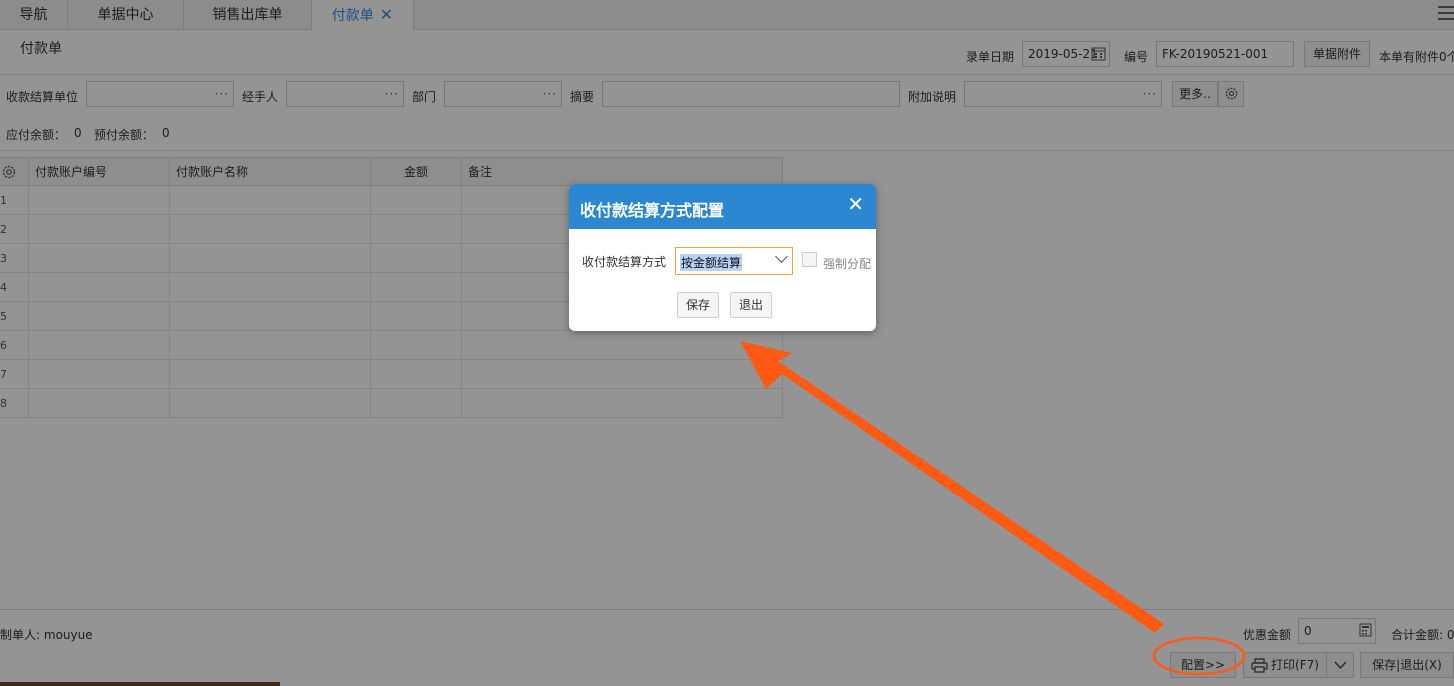  Describe the element at coordinates (809, 259) in the screenshot. I see `force-allocate-checkbox` at that location.